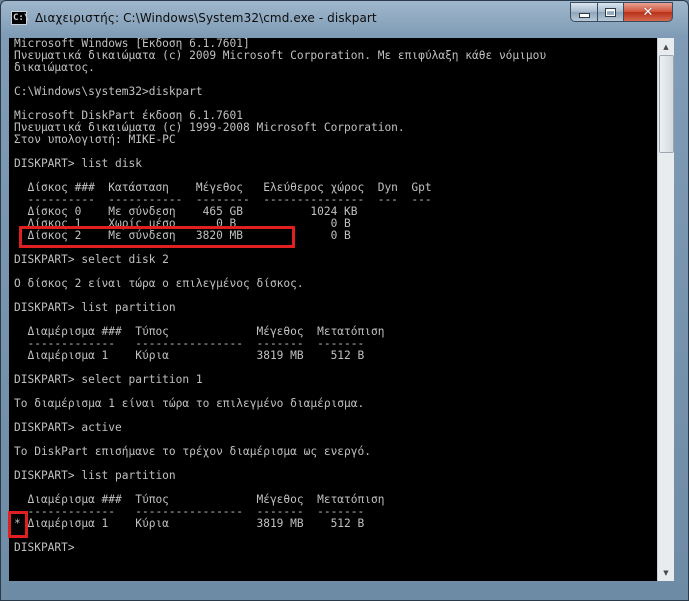 The width and height of the screenshot is (689, 601). I want to click on console-line: DISKPART>, so click(44, 547).